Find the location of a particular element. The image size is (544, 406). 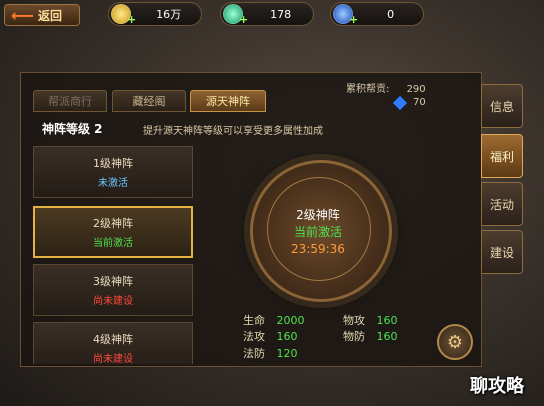

stat-hp: 生命 2000 is located at coordinates (274, 320).